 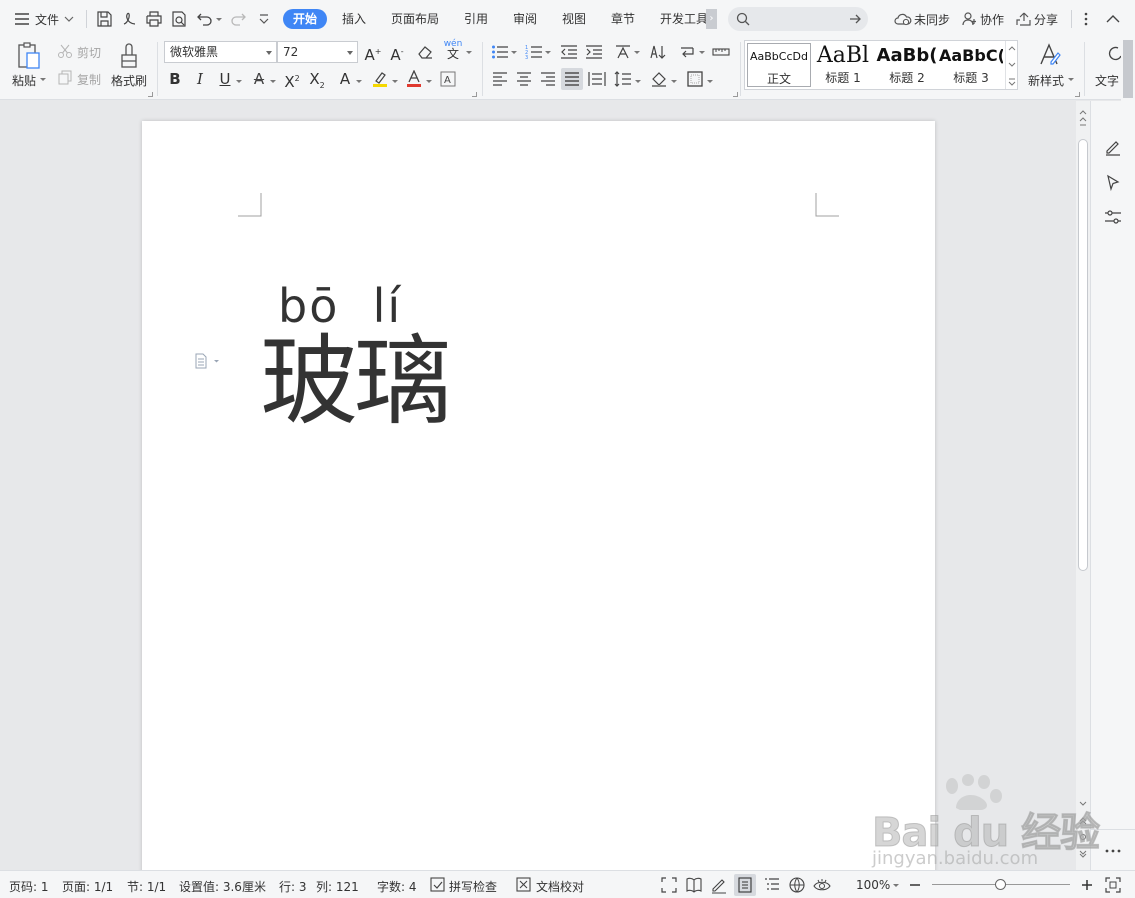 I want to click on font-size-select: 72, so click(x=317, y=52).